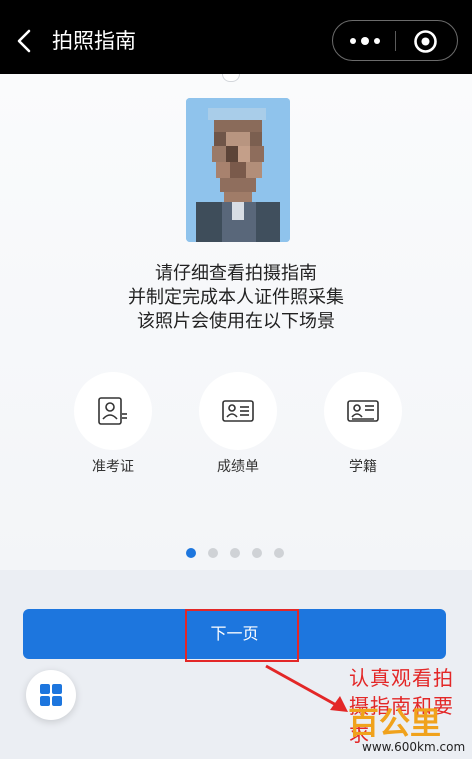 This screenshot has height=759, width=472. What do you see at coordinates (191, 553) in the screenshot?
I see `page-dot-active` at bounding box center [191, 553].